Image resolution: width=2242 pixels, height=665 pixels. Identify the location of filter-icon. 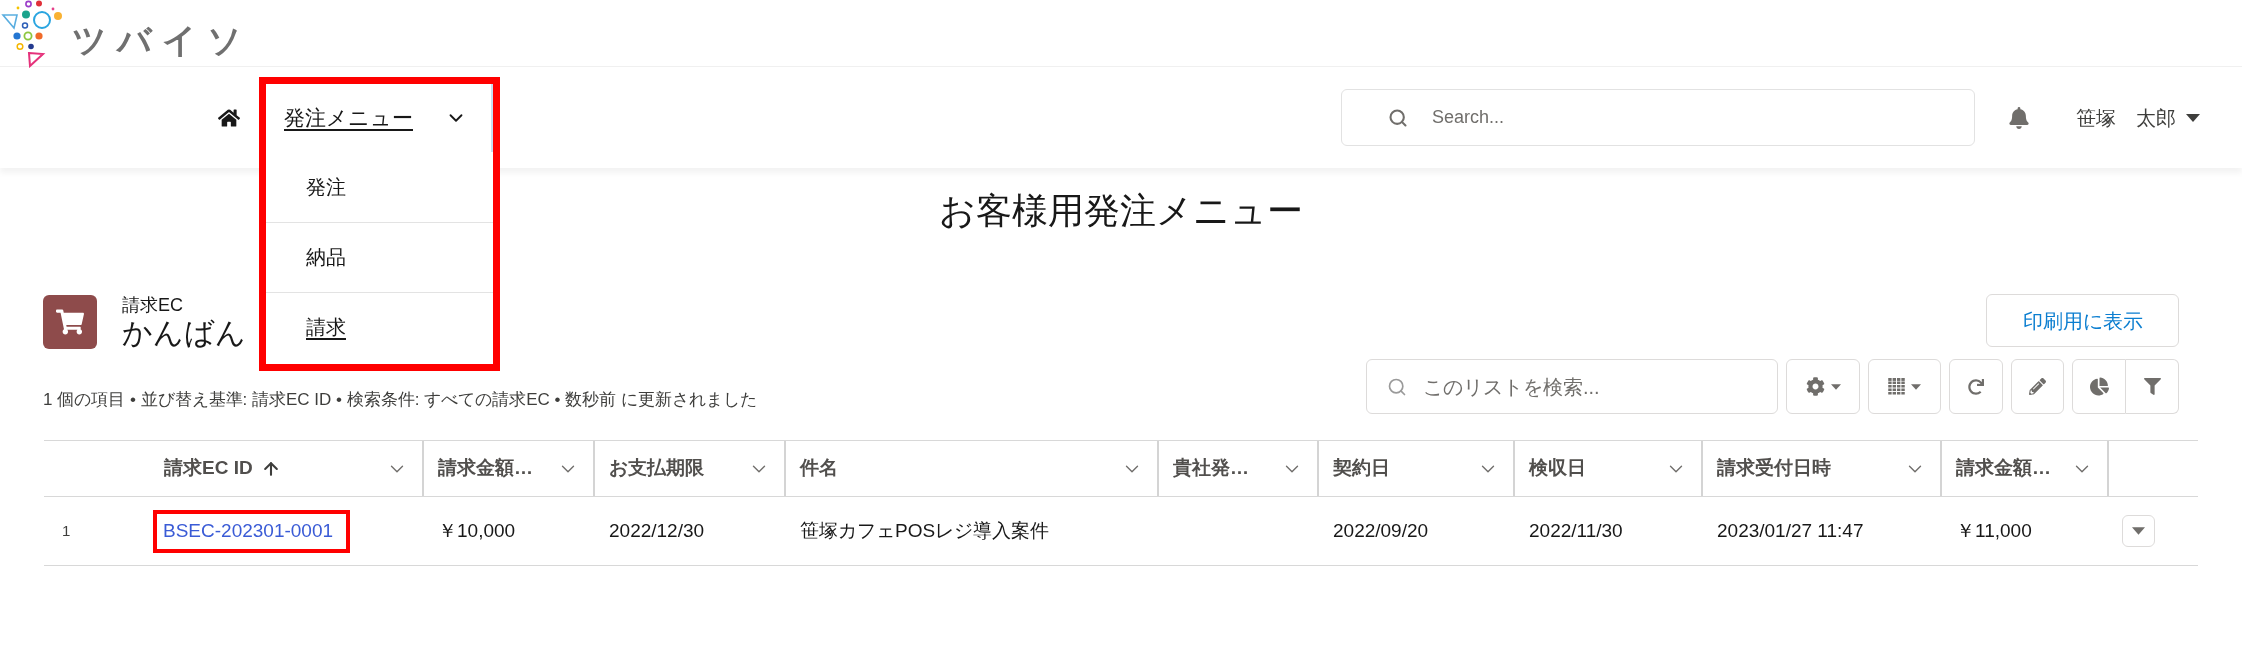
(2152, 386).